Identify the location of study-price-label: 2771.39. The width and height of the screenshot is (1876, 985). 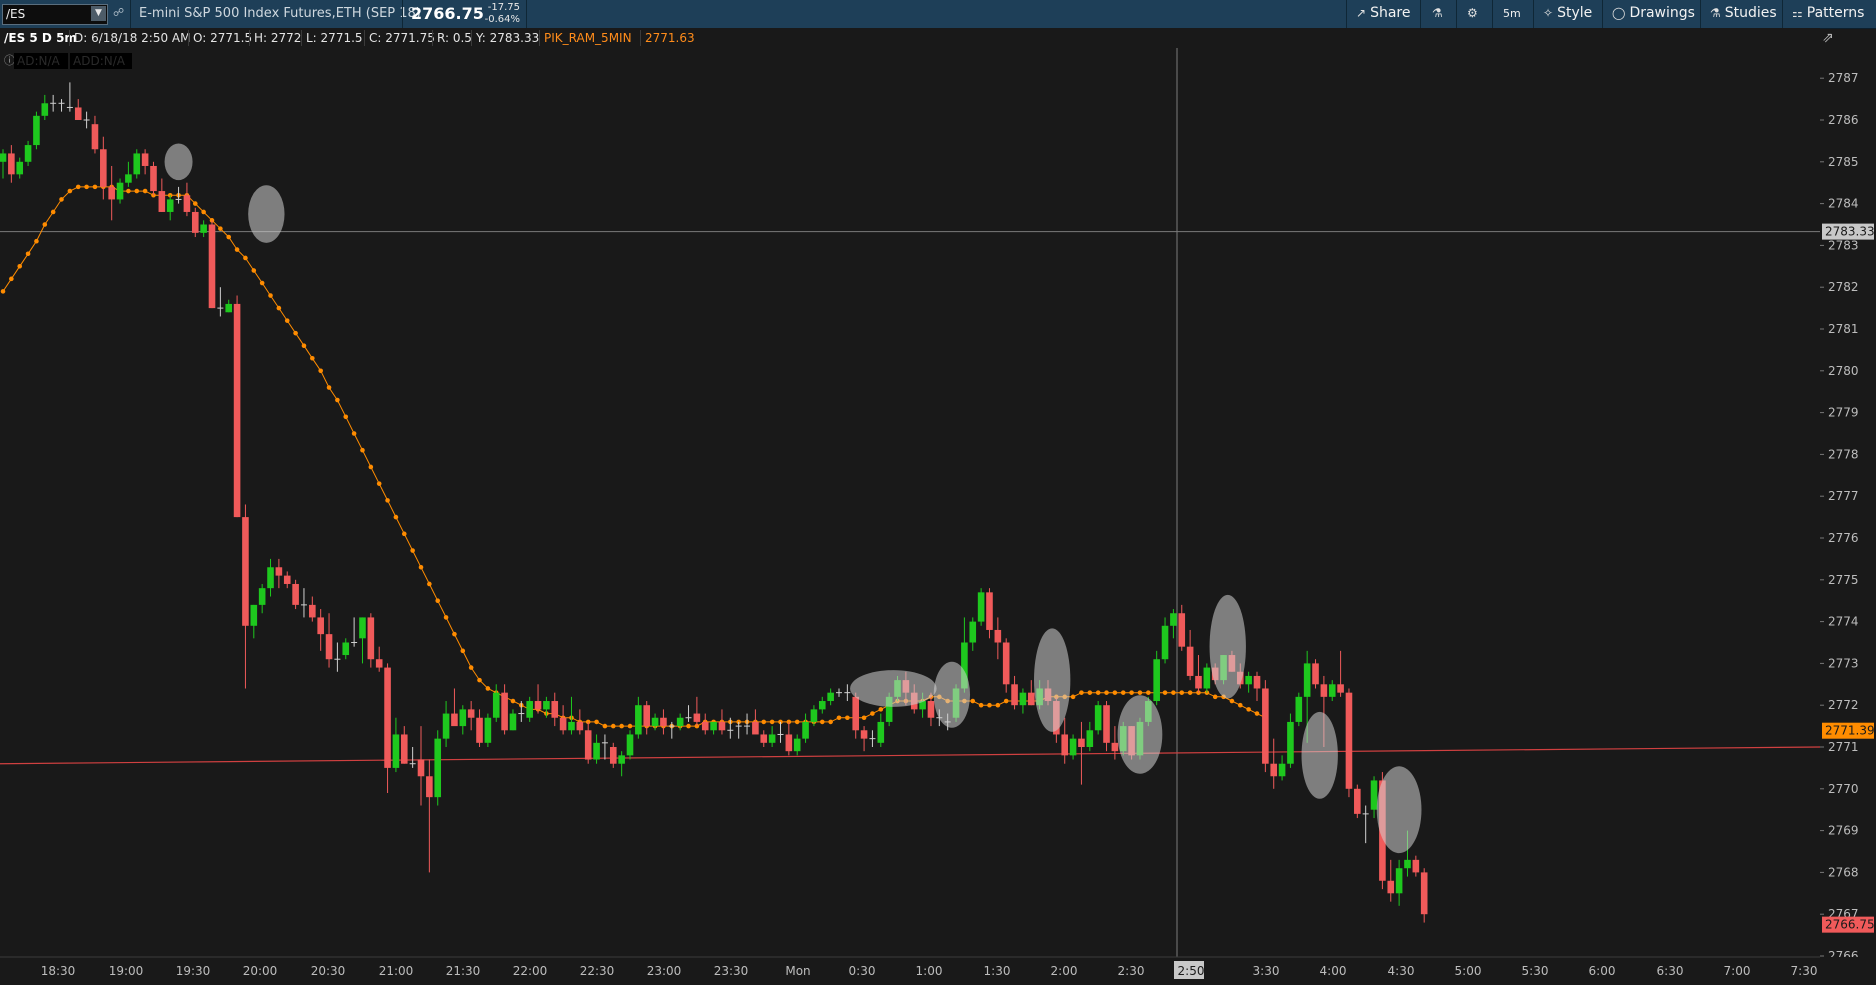
(1848, 730).